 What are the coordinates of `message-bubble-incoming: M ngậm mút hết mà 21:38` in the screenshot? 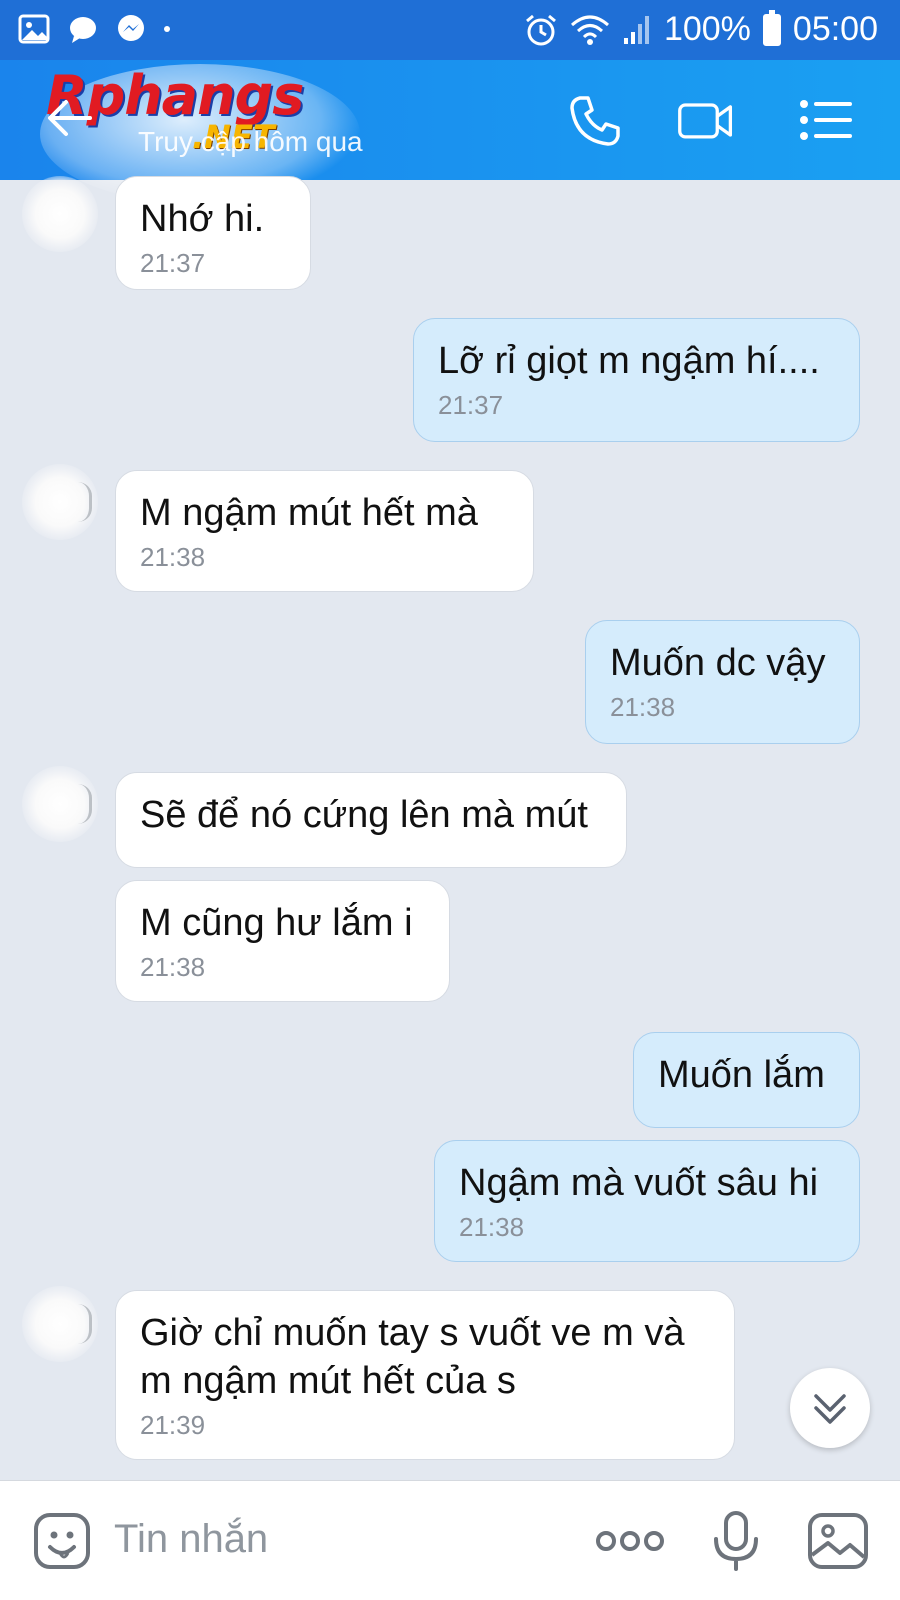 It's located at (324, 531).